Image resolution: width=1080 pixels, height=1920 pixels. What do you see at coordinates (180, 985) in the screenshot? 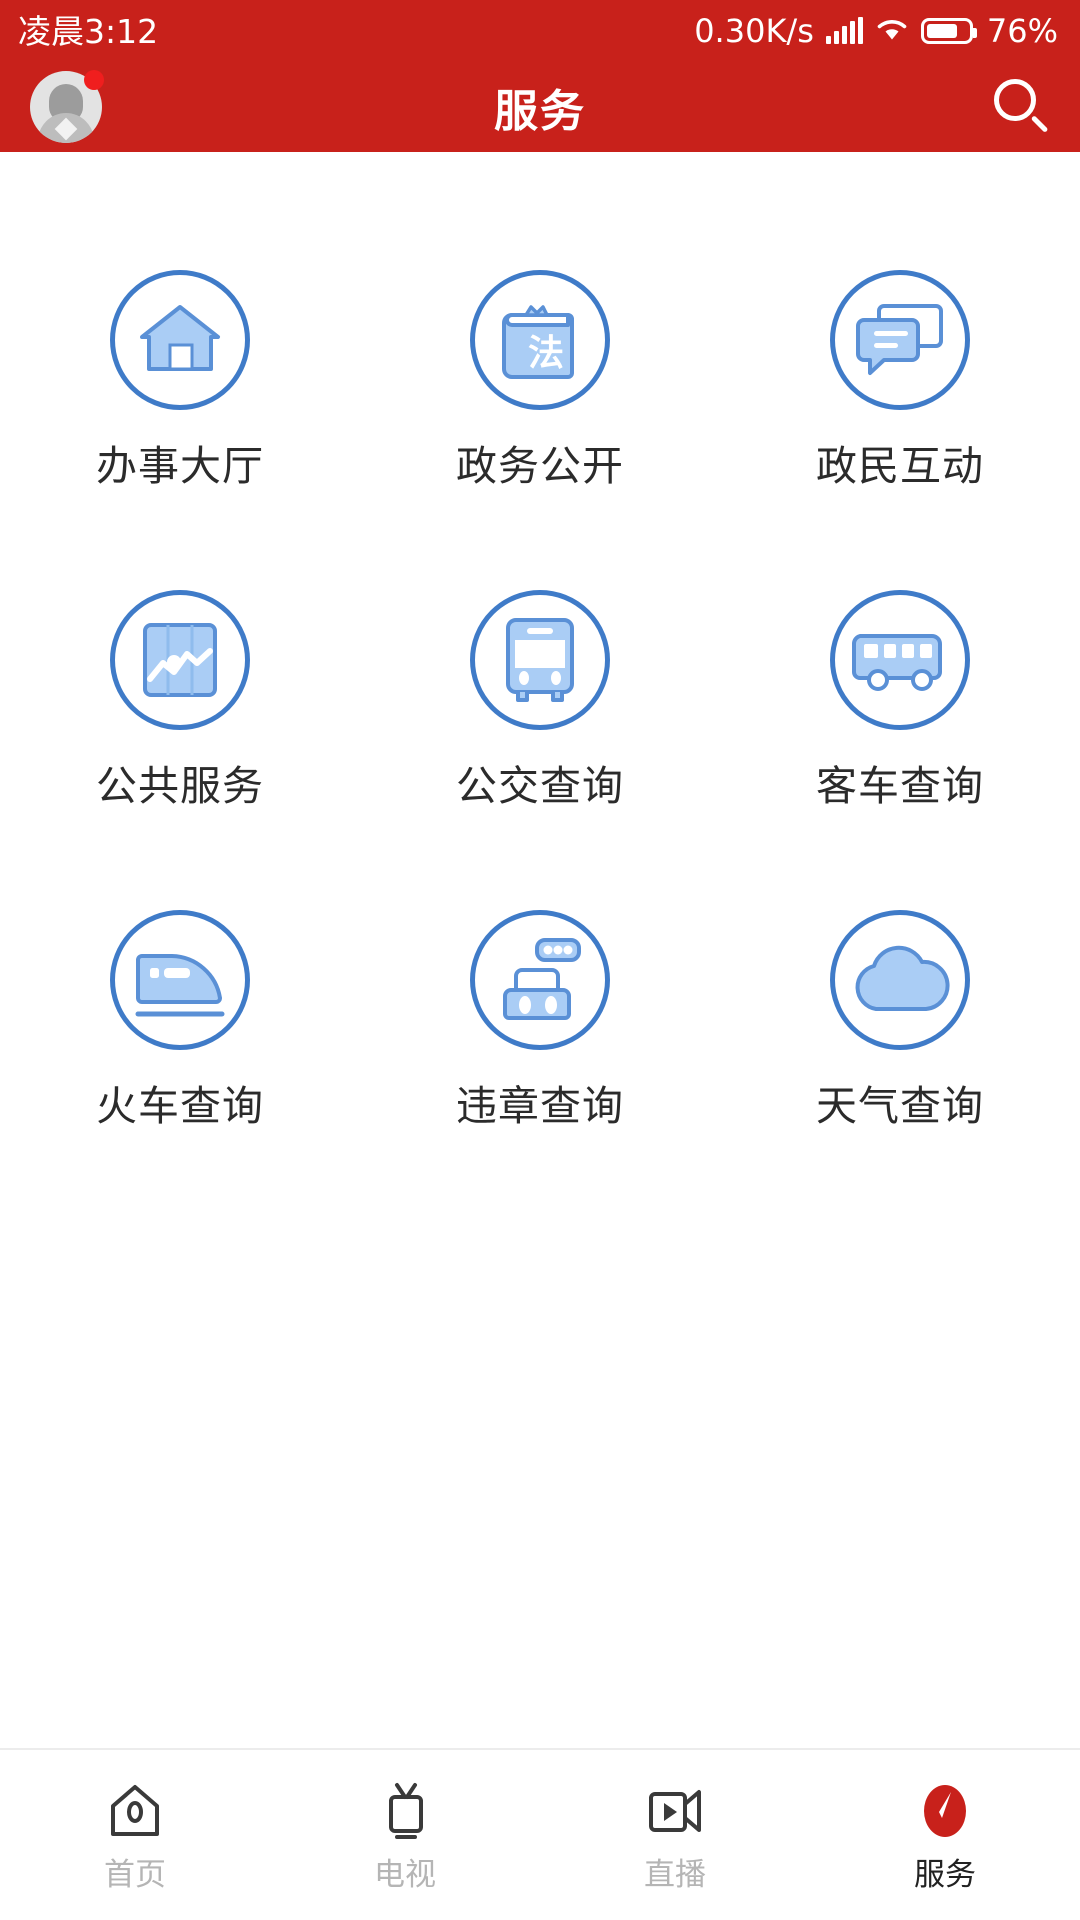
I see `train-icon` at bounding box center [180, 985].